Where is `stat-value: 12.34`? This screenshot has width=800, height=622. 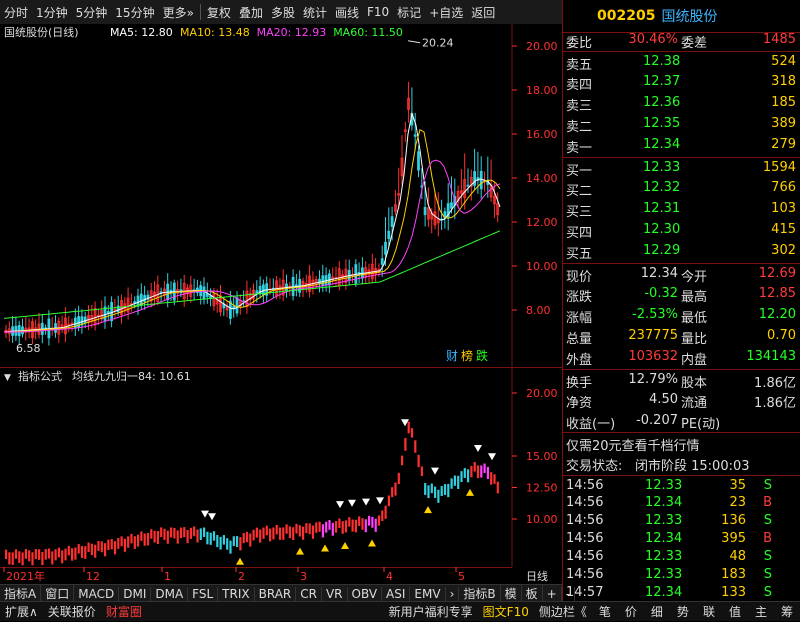 stat-value: 12.34 is located at coordinates (659, 273).